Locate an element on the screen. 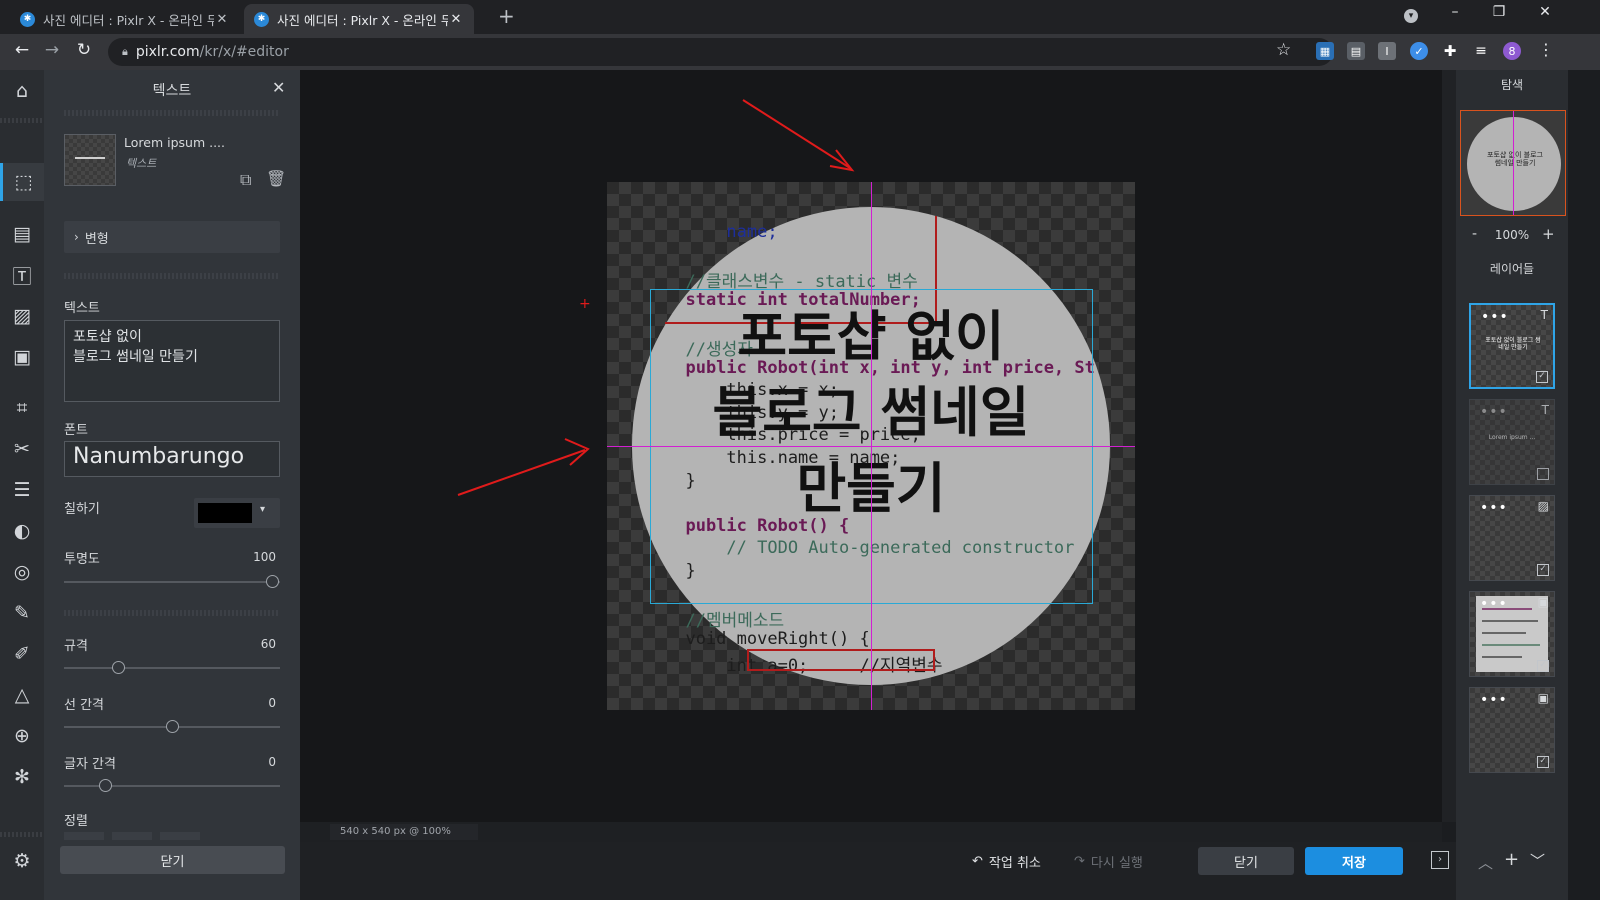  liquify-tool-icon: ◎ is located at coordinates (22, 572).